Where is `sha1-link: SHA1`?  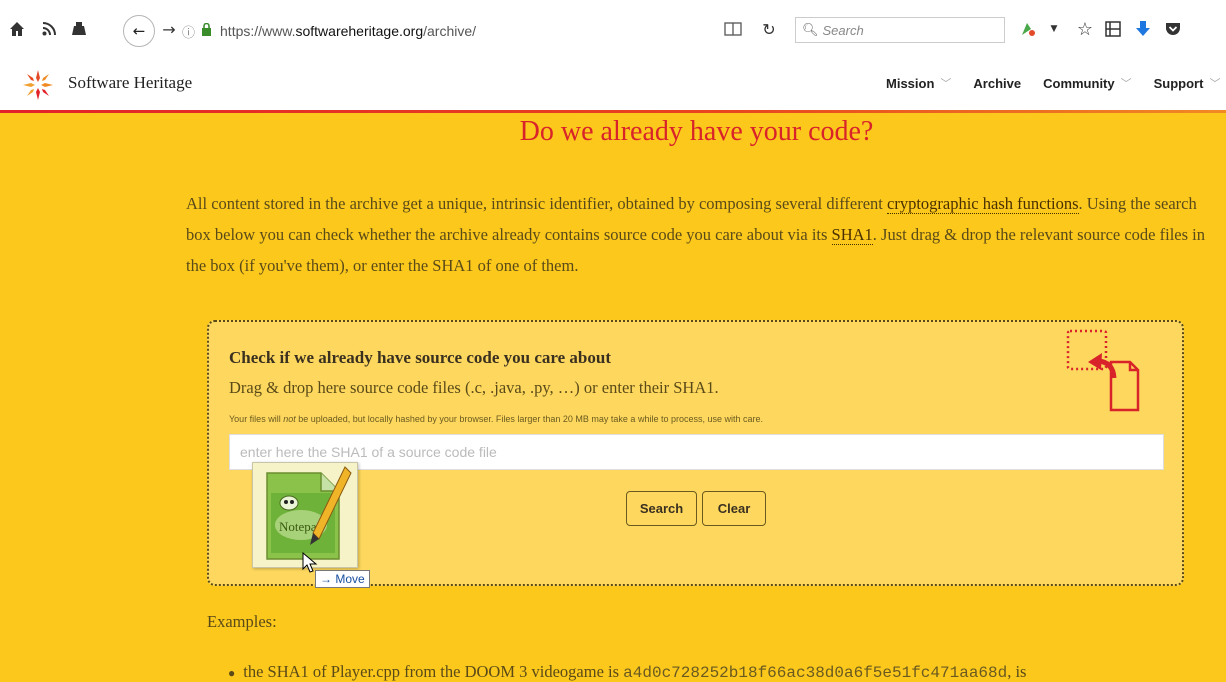
sha1-link: SHA1 is located at coordinates (852, 235).